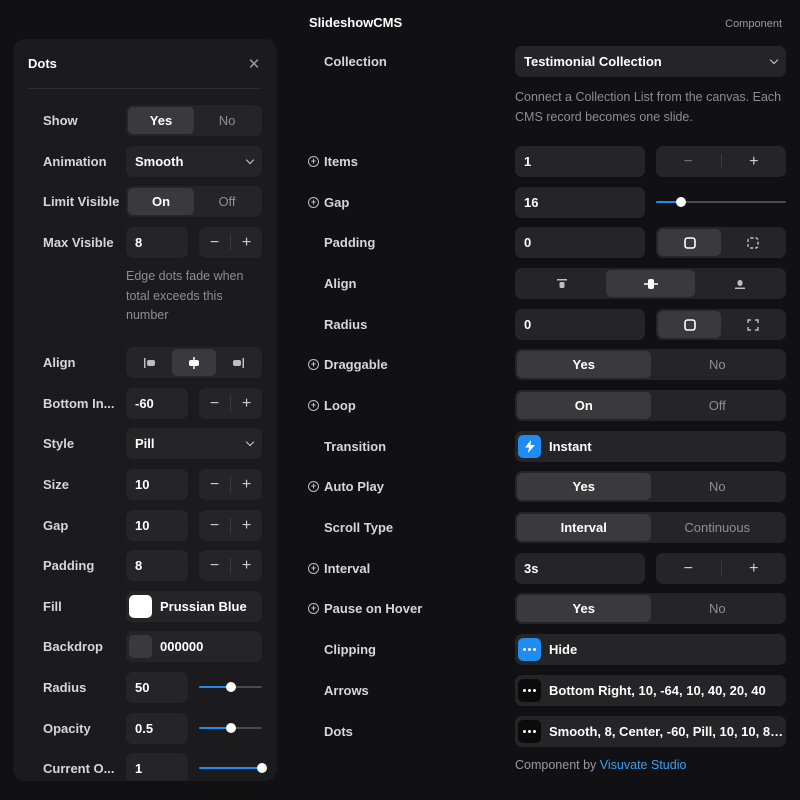 The height and width of the screenshot is (800, 800). I want to click on arrows-settings-button: Bottom Right, 10, -64, 10, 40, 20, 40, so click(650, 690).